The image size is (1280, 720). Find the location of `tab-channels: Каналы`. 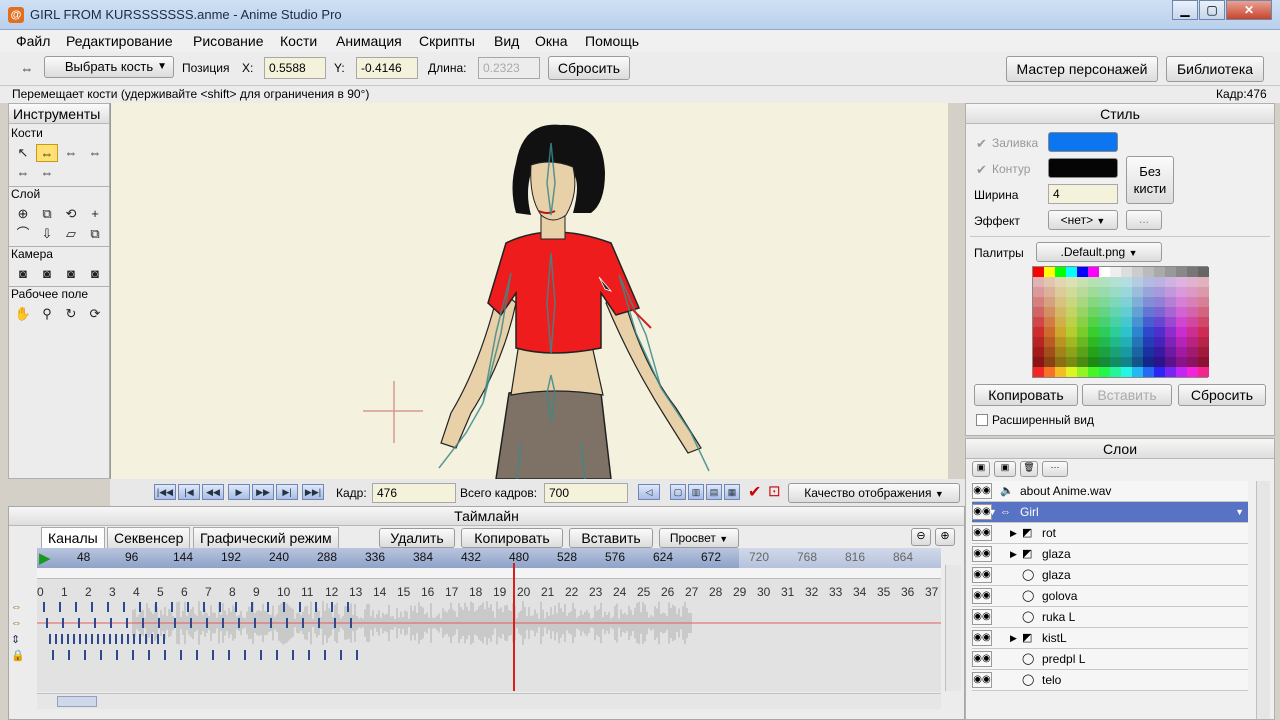

tab-channels: Каналы is located at coordinates (73, 538).